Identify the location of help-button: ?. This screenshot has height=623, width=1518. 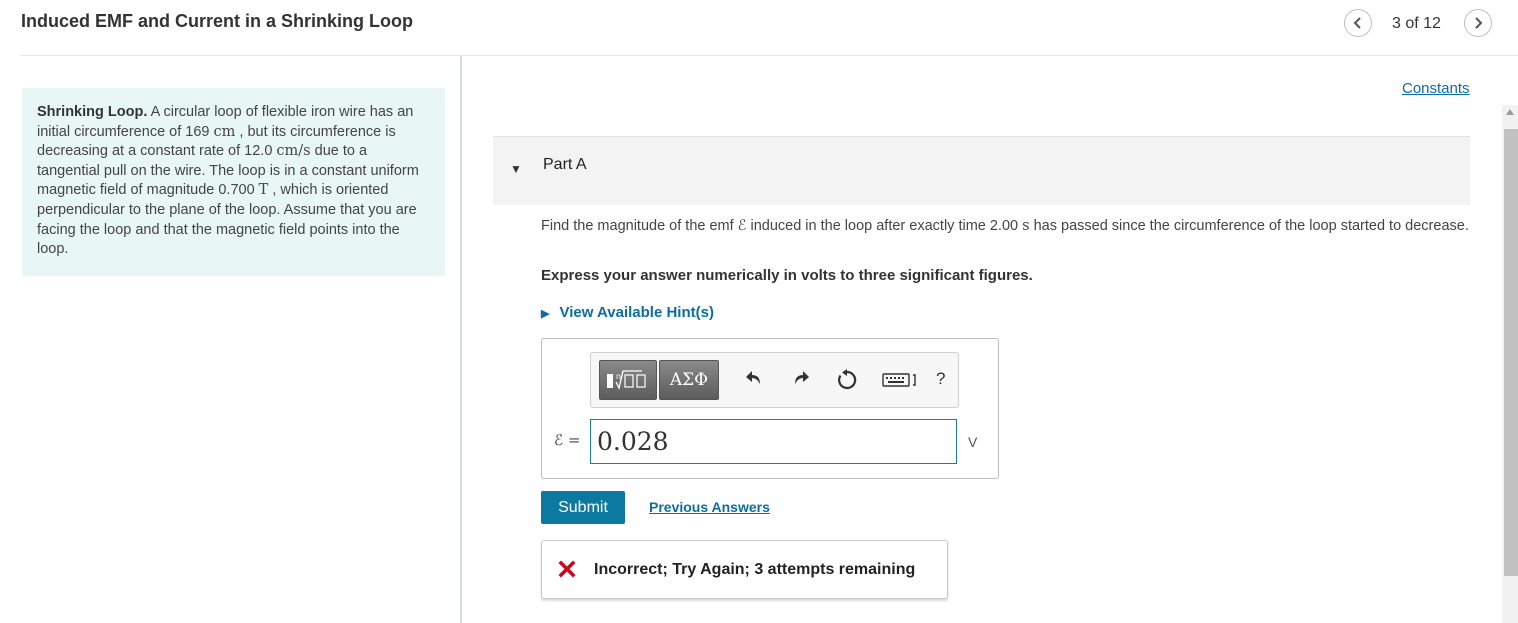
(940, 378).